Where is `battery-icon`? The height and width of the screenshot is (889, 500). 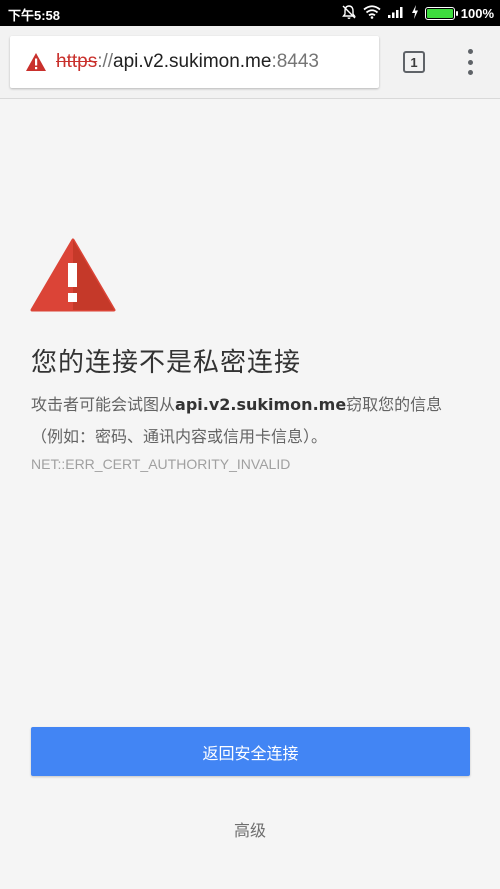 battery-icon is located at coordinates (441, 13).